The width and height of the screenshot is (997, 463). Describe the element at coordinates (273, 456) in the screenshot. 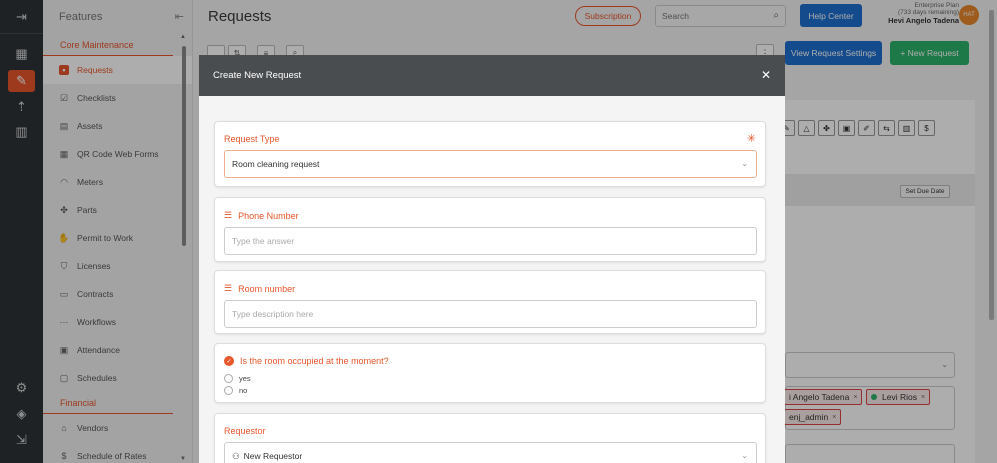

I see `requestor-value: New Requestor` at that location.